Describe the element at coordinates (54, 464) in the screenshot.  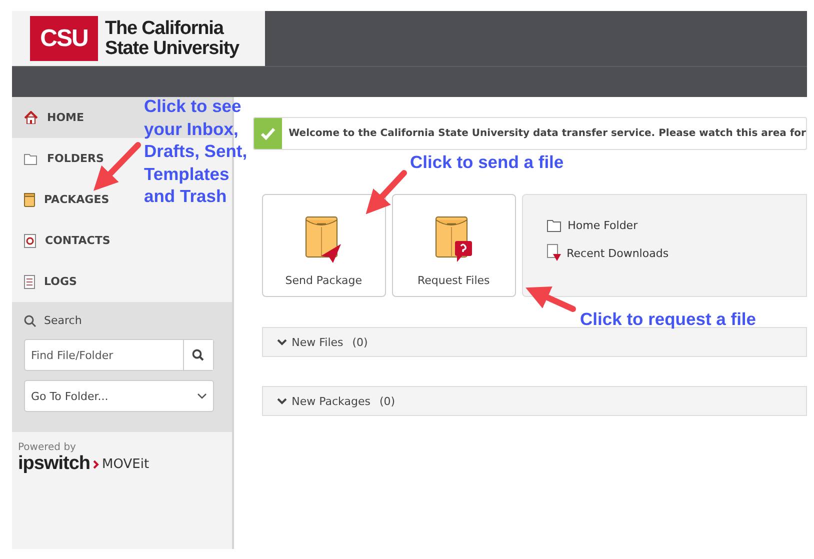
I see `brand-name: ipswitch` at that location.